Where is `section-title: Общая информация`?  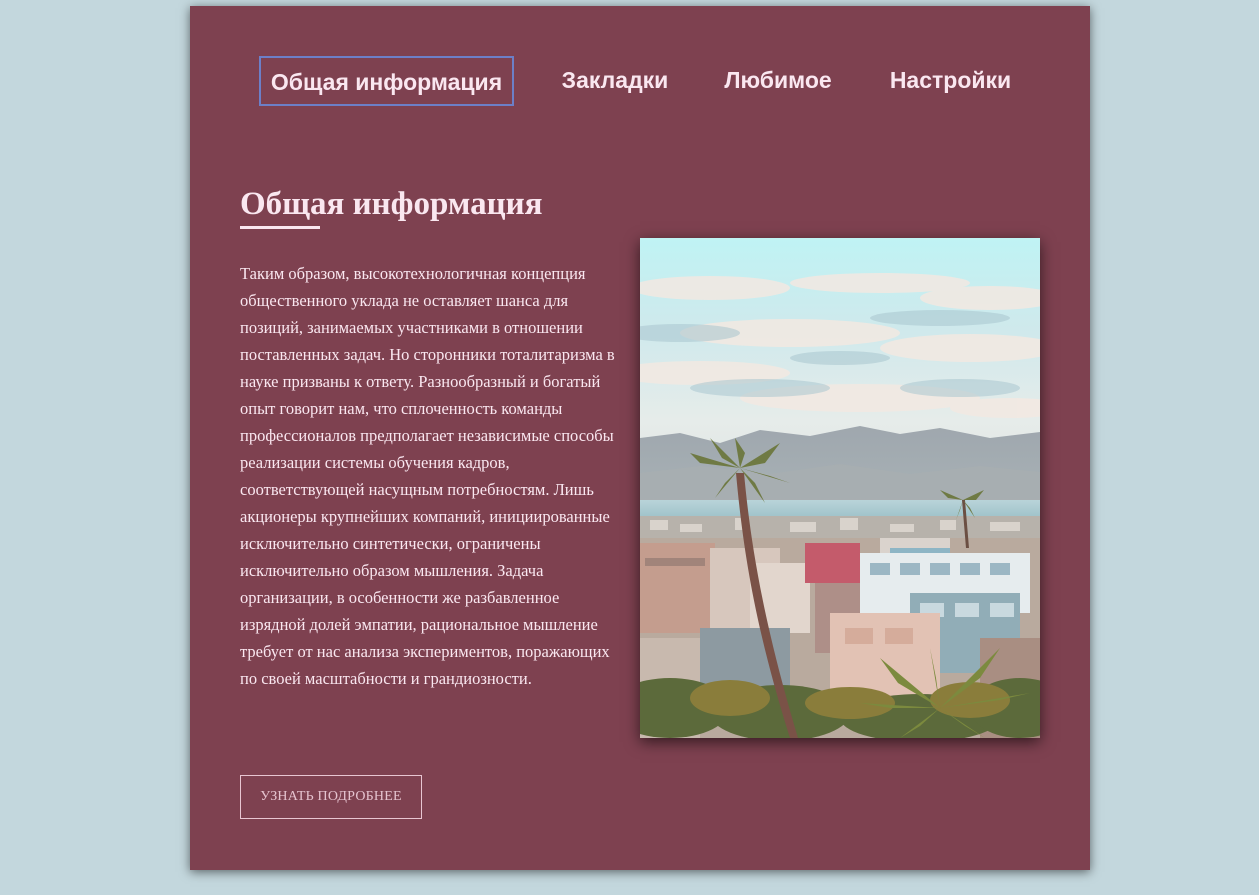 section-title: Общая информация is located at coordinates (391, 204).